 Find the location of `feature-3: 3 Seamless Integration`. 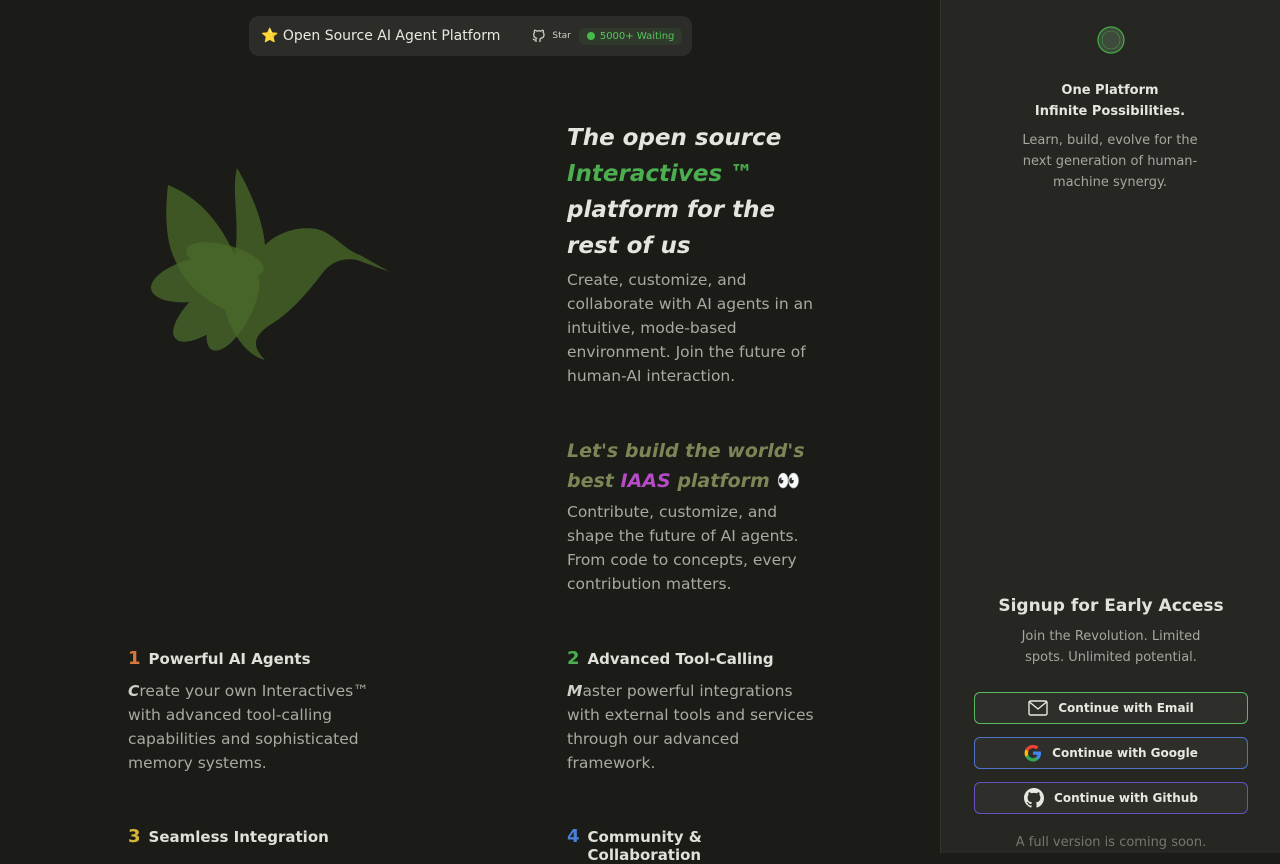

feature-3: 3 Seamless Integration is located at coordinates (253, 836).